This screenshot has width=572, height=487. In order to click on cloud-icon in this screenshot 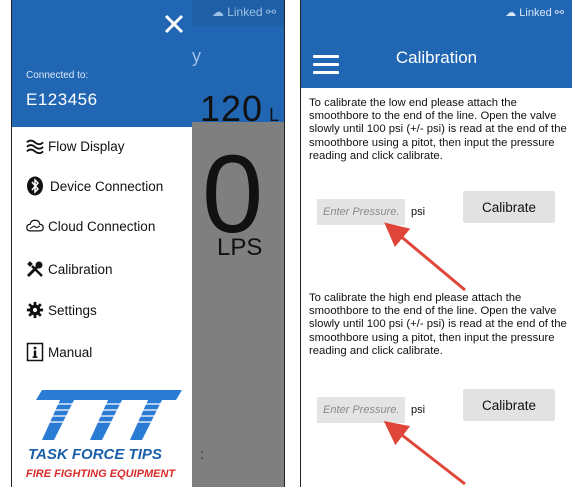, I will do `click(35, 226)`.